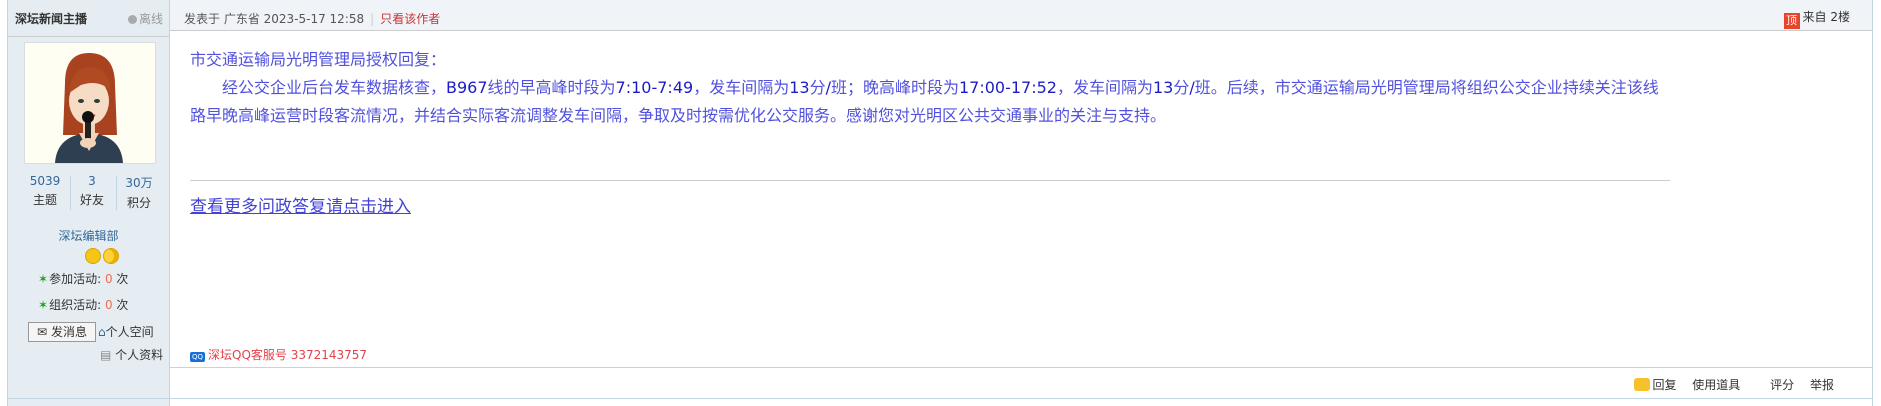  I want to click on use-tool-button: 使用道具, so click(1716, 385).